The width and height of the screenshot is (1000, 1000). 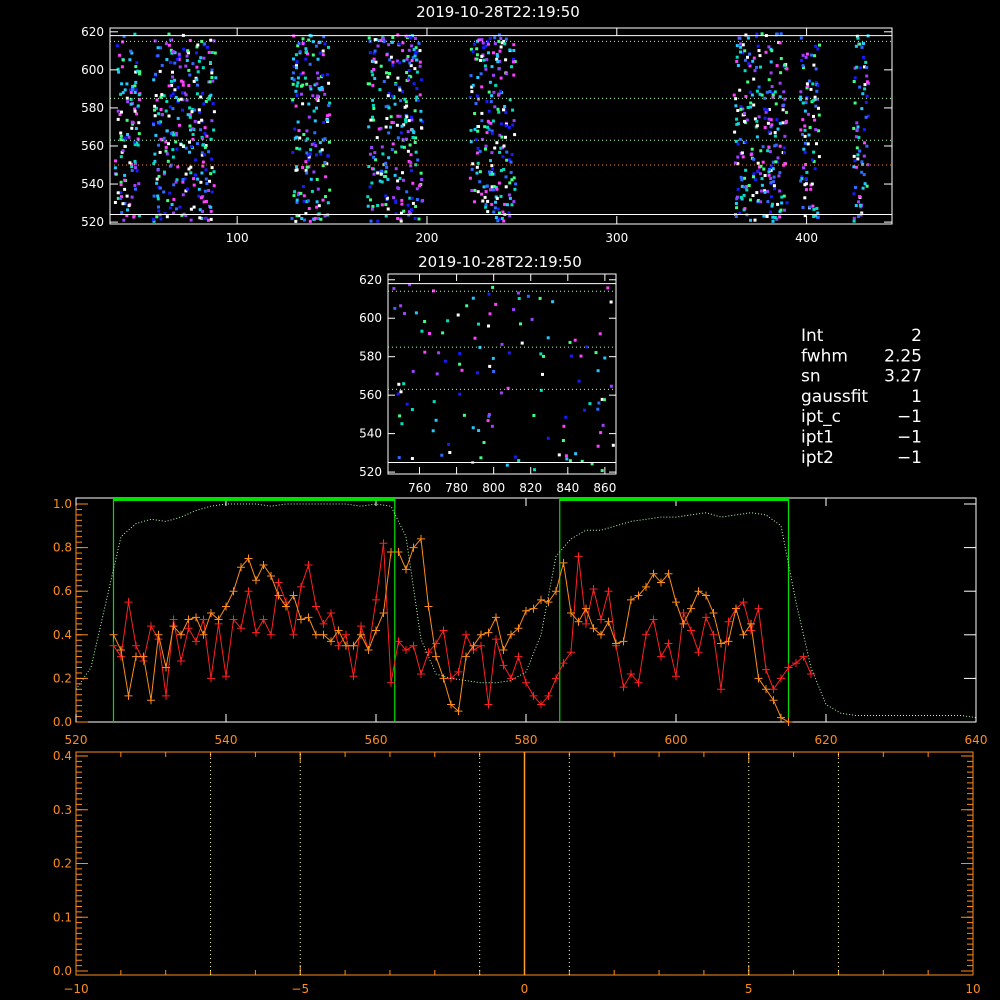 What do you see at coordinates (370, 395) in the screenshot?
I see `zoom-image-ytick-label: 560` at bounding box center [370, 395].